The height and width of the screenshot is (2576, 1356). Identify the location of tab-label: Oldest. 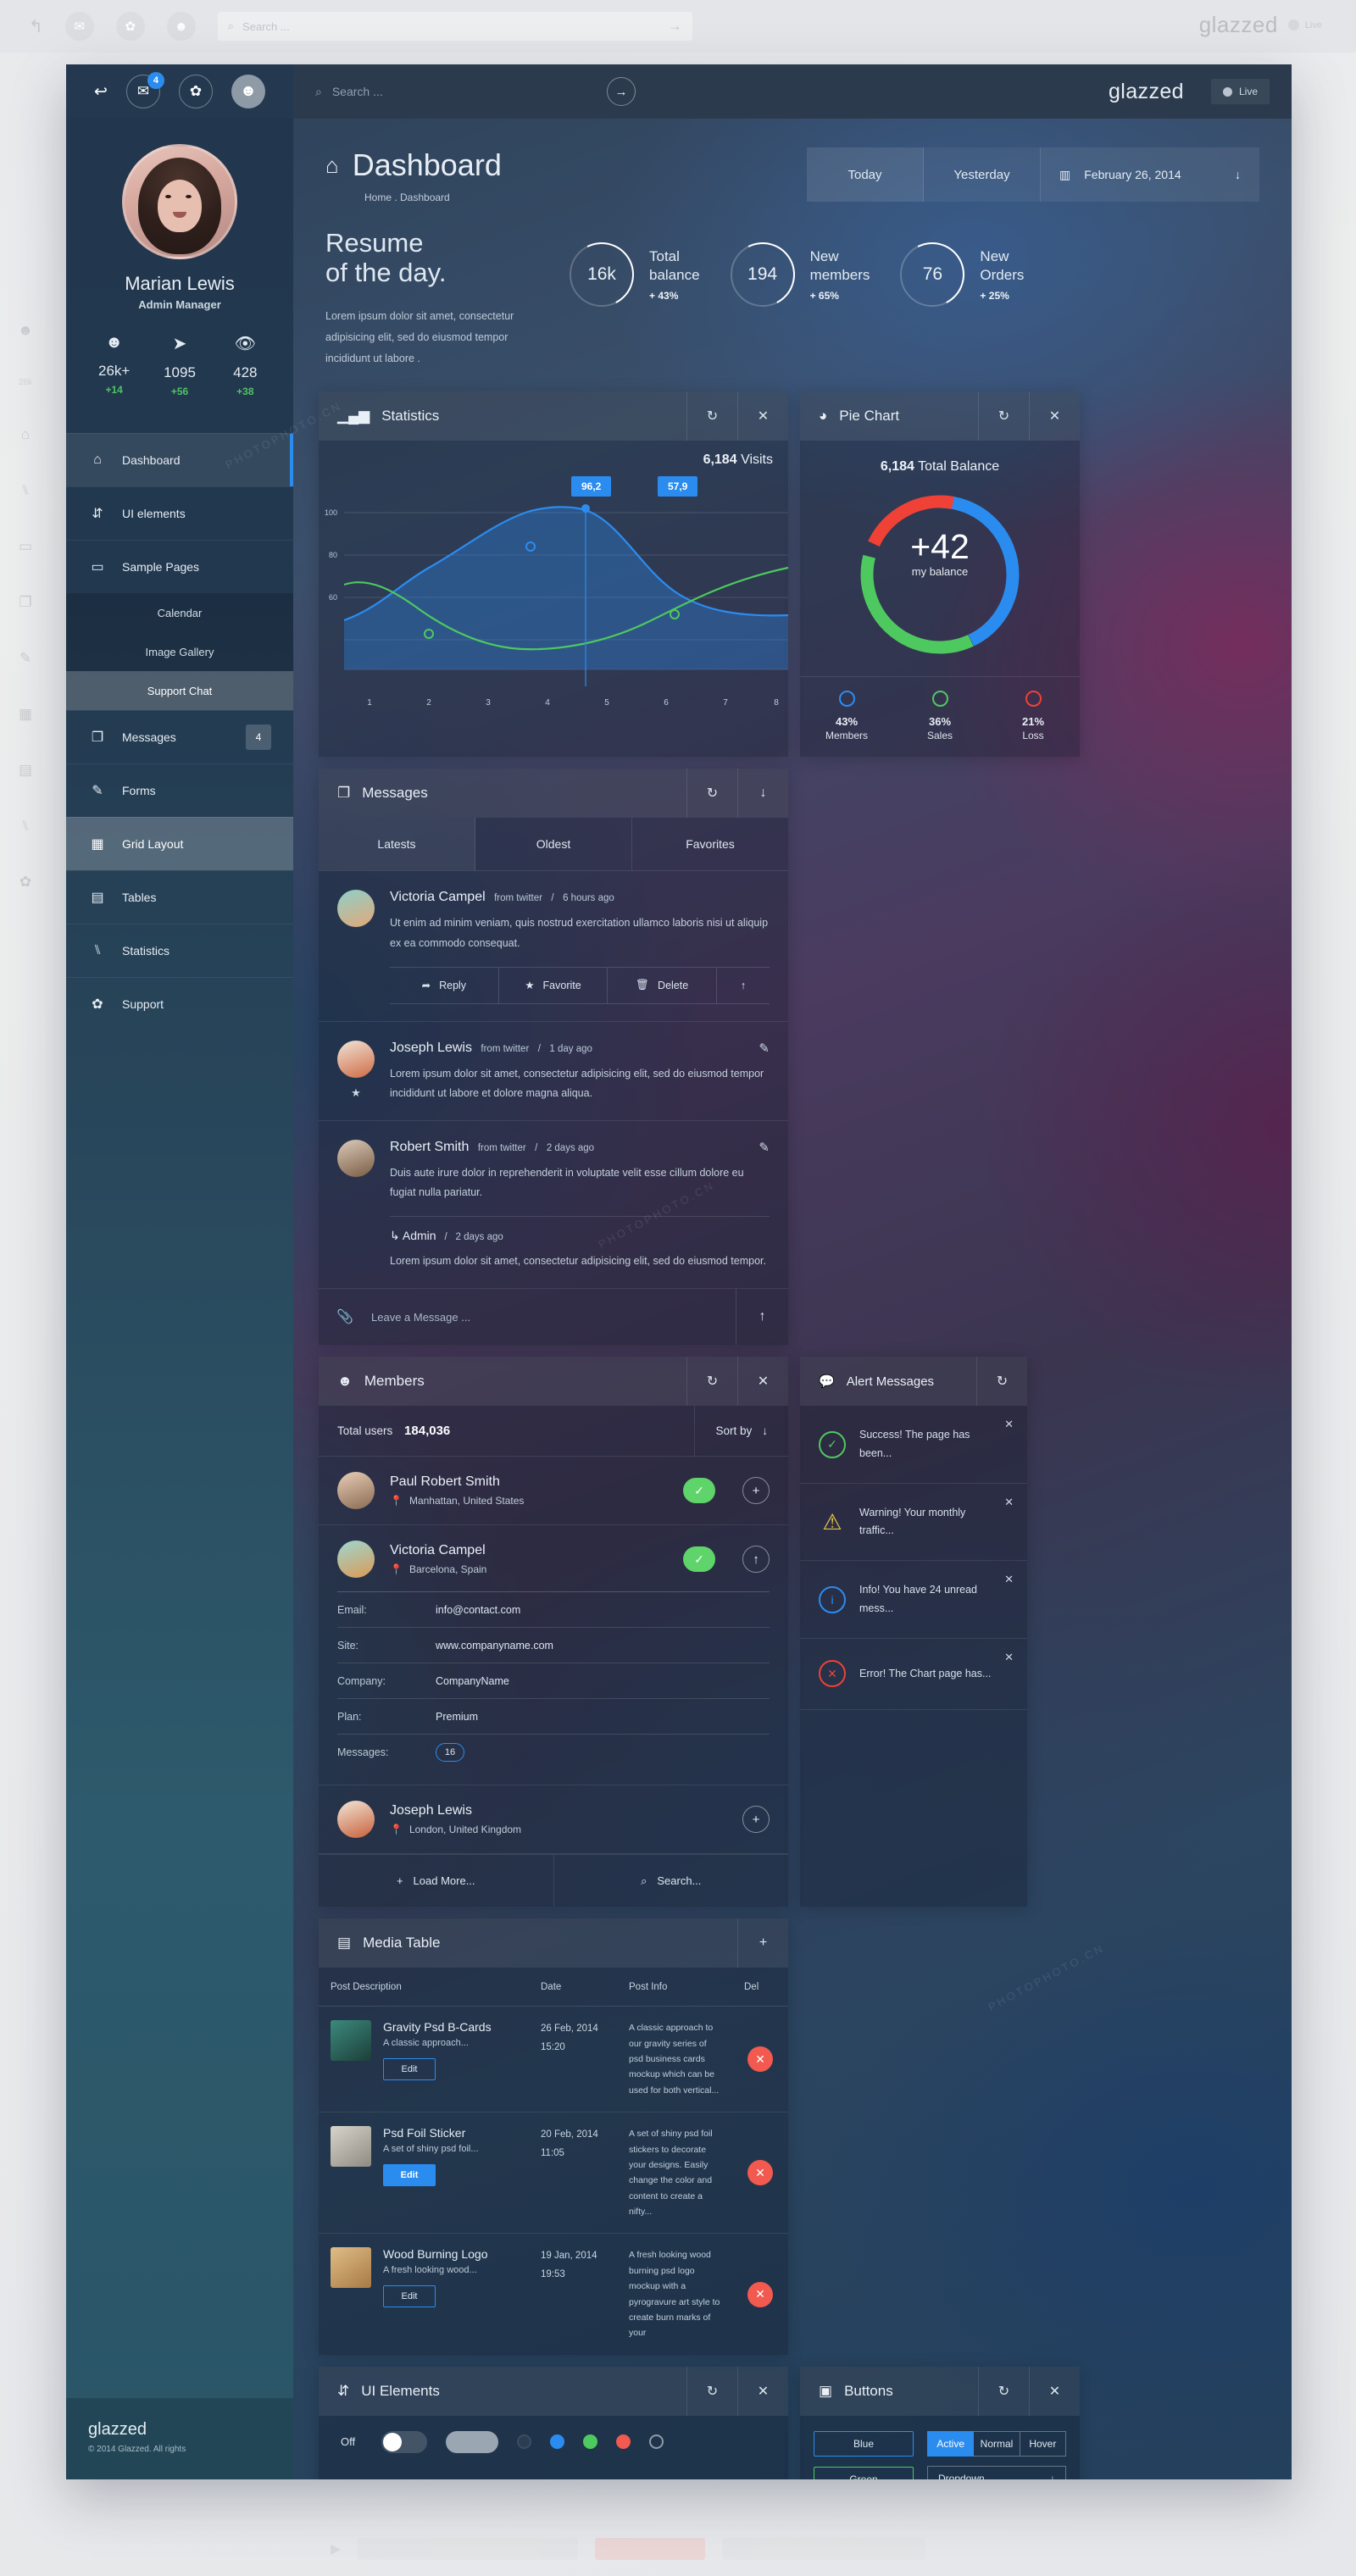
(553, 844).